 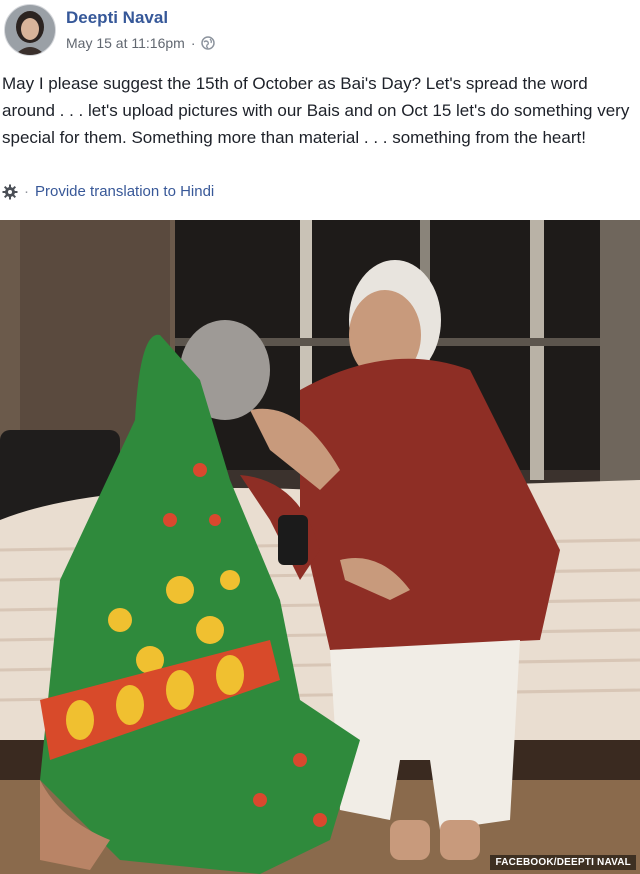 I want to click on post-meta: May 15 at 11:16pm ·, so click(x=141, y=43).